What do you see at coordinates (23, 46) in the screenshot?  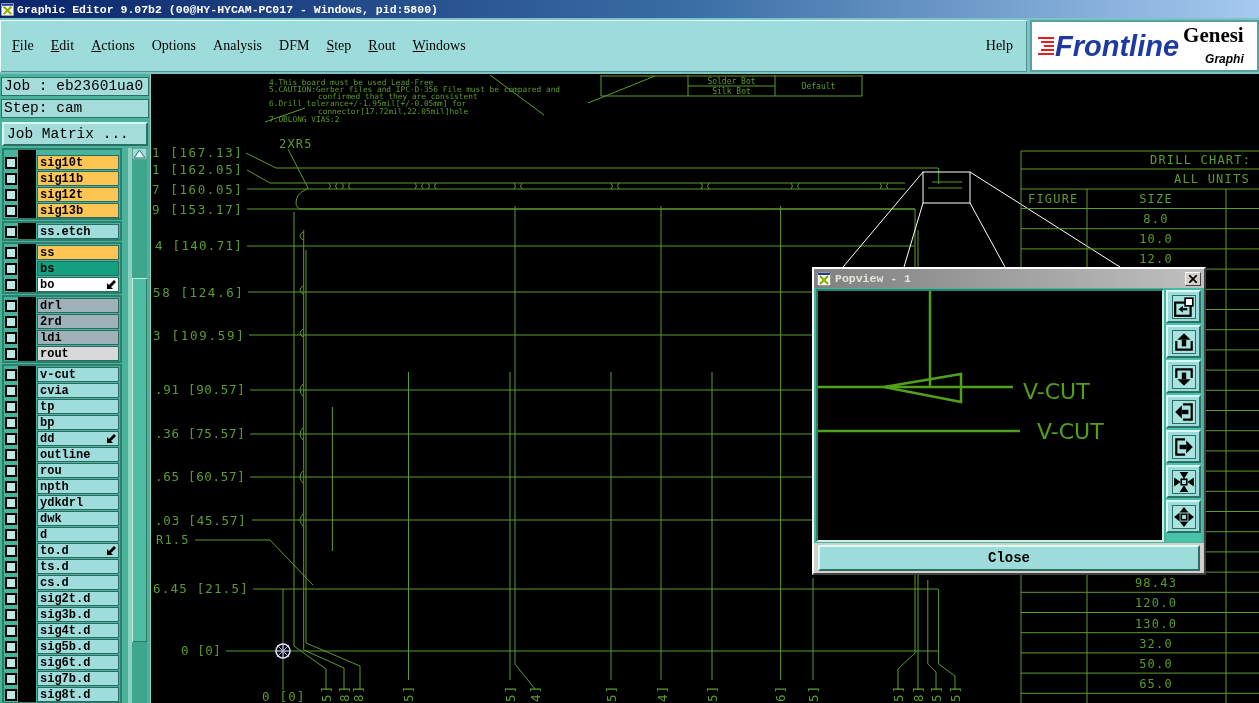 I see `menu-item: File` at bounding box center [23, 46].